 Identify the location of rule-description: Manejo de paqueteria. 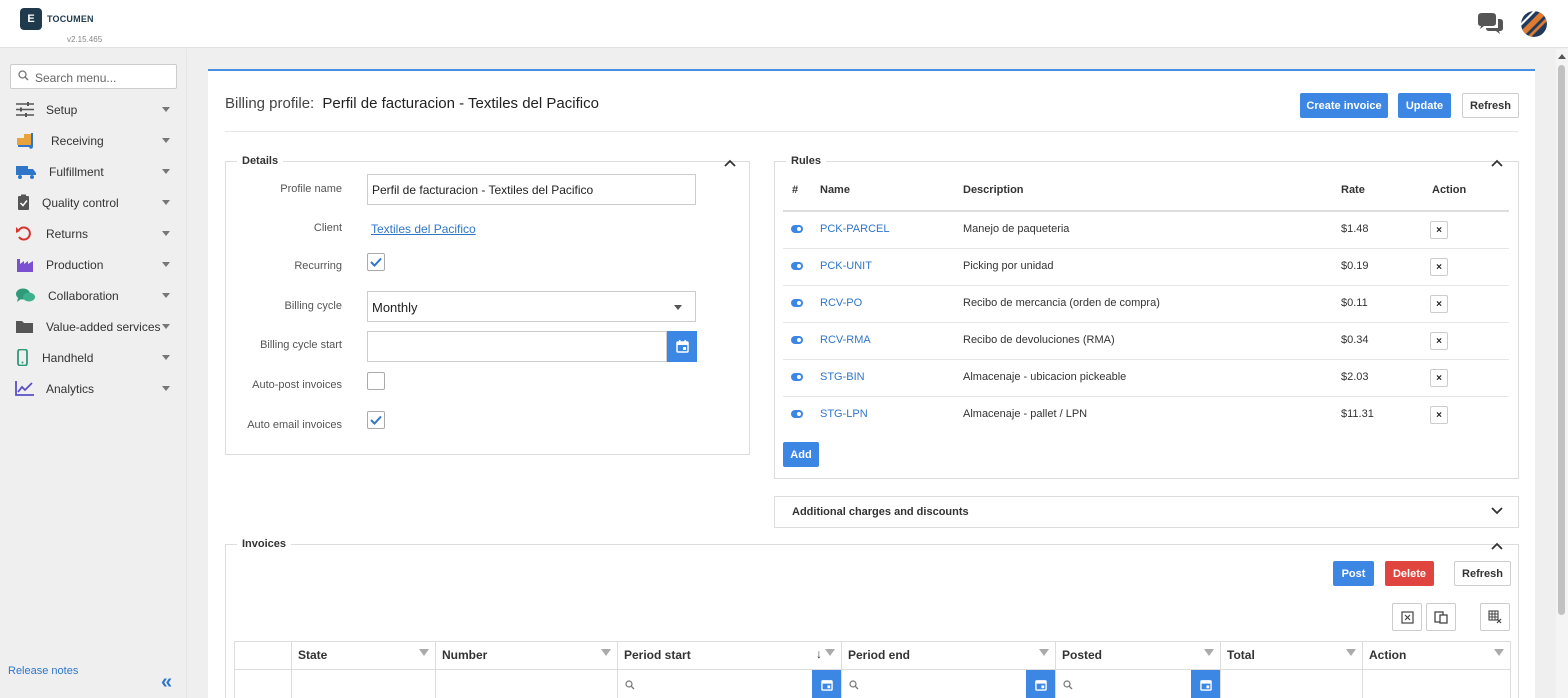
(1016, 229).